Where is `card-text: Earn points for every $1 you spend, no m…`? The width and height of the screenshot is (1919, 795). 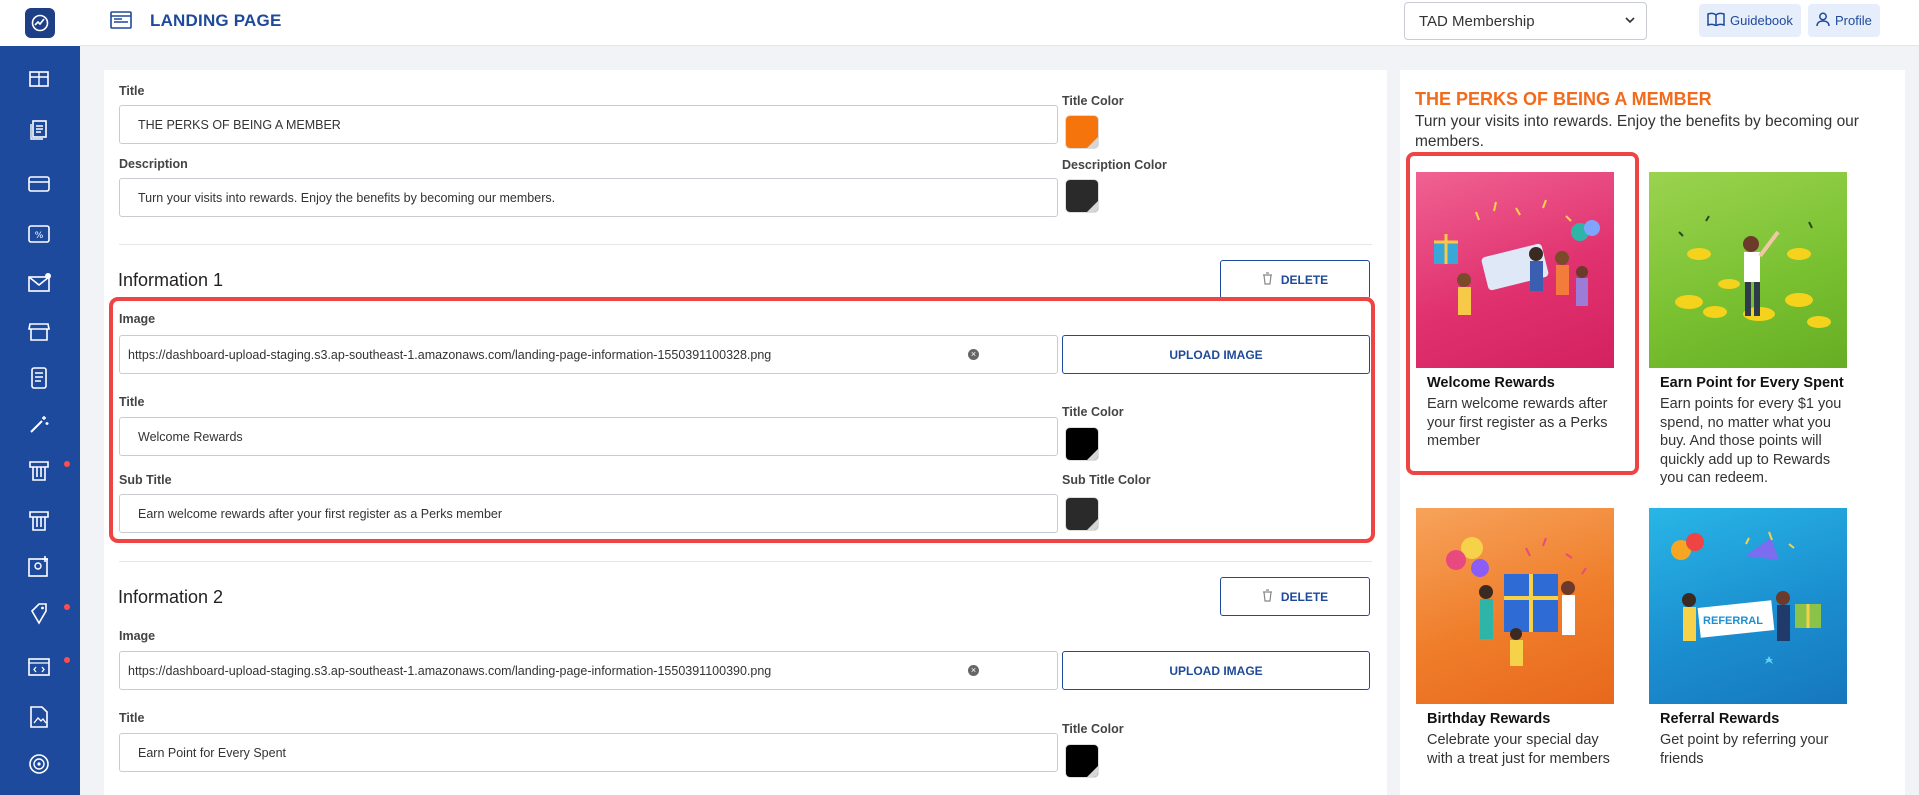 card-text: Earn points for every $1 you spend, no m… is located at coordinates (1751, 441).